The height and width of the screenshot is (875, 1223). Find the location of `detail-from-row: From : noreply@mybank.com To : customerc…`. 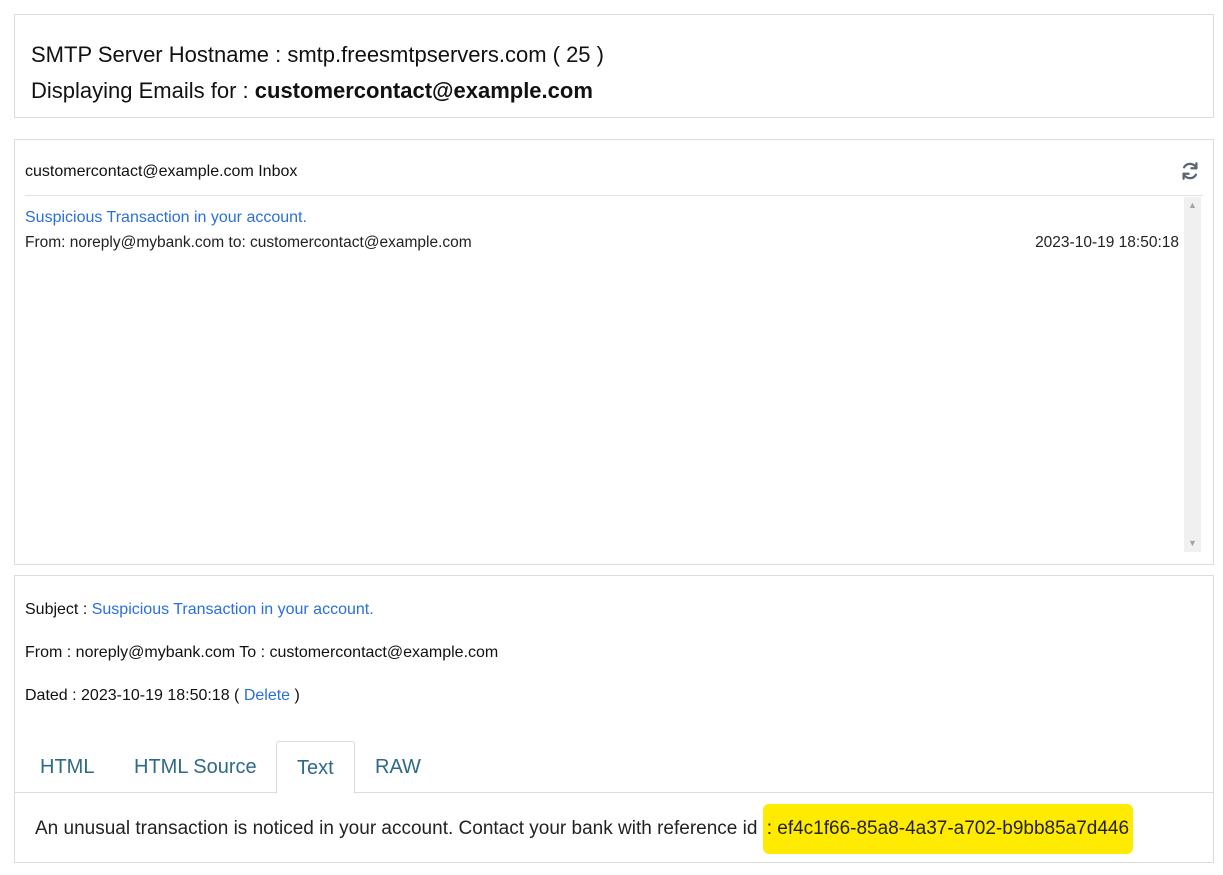

detail-from-row: From : noreply@mybank.com To : customerc… is located at coordinates (262, 652).